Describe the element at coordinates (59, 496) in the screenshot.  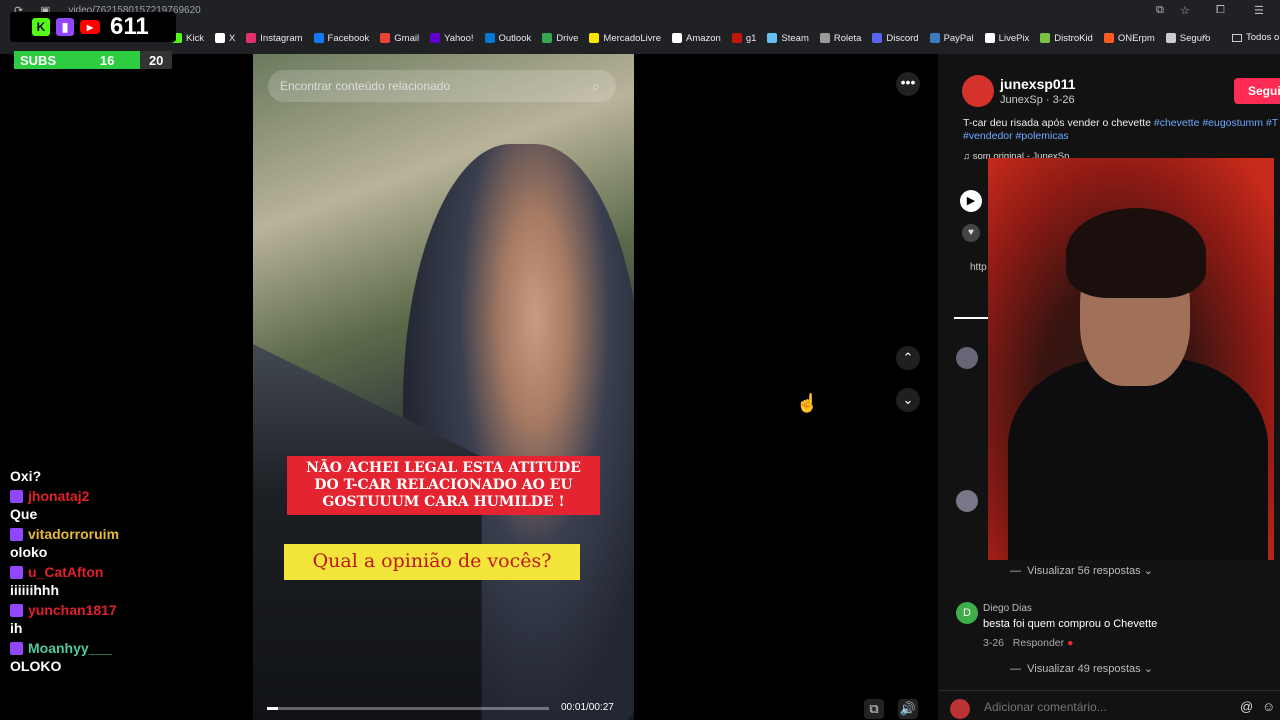
I see `chat-username: jhonataj2` at that location.